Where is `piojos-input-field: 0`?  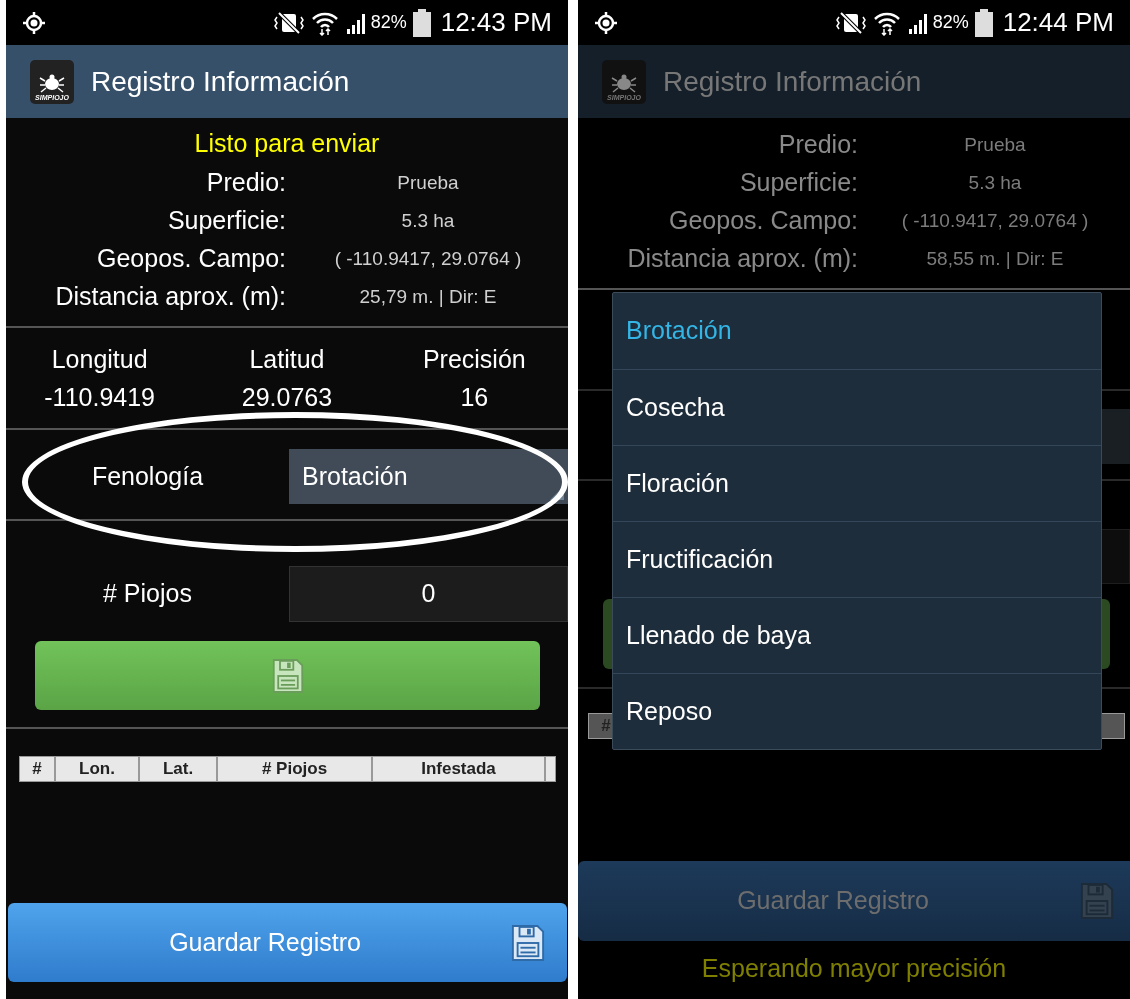 piojos-input-field: 0 is located at coordinates (428, 594).